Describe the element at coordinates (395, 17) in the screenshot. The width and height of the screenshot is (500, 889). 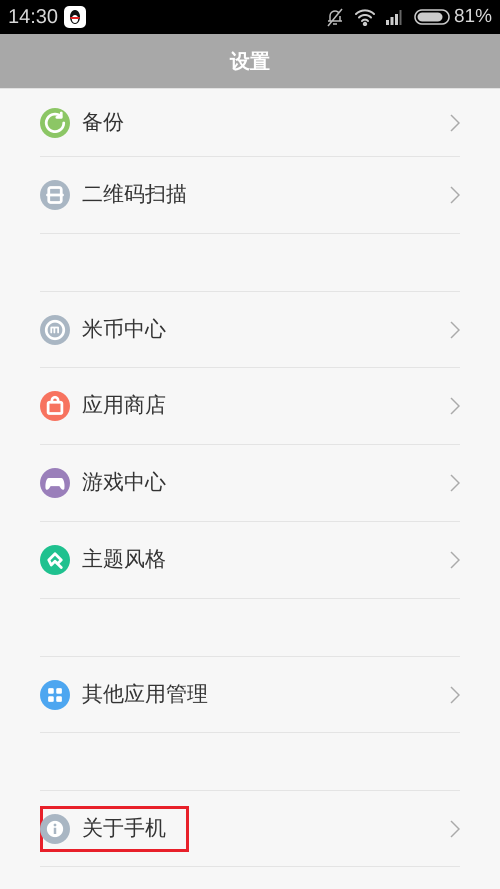
I see `signal-icon` at that location.